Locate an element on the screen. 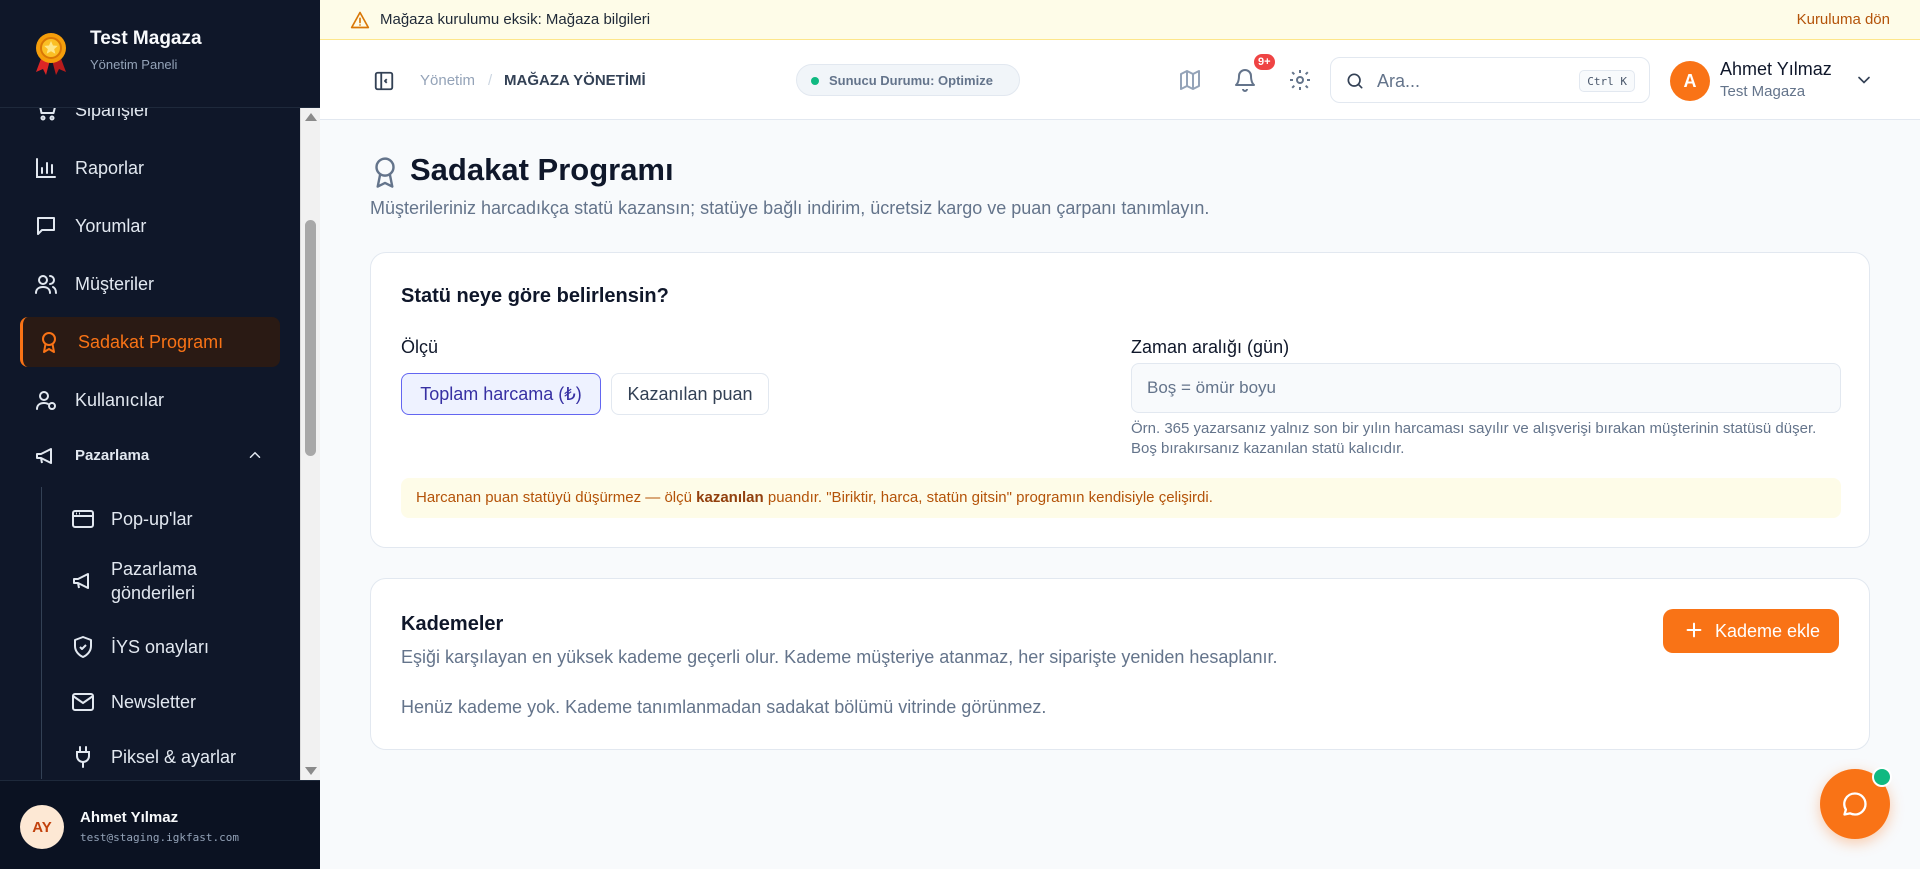 The width and height of the screenshot is (1920, 869). gear-icon is located at coordinates (1300, 80).